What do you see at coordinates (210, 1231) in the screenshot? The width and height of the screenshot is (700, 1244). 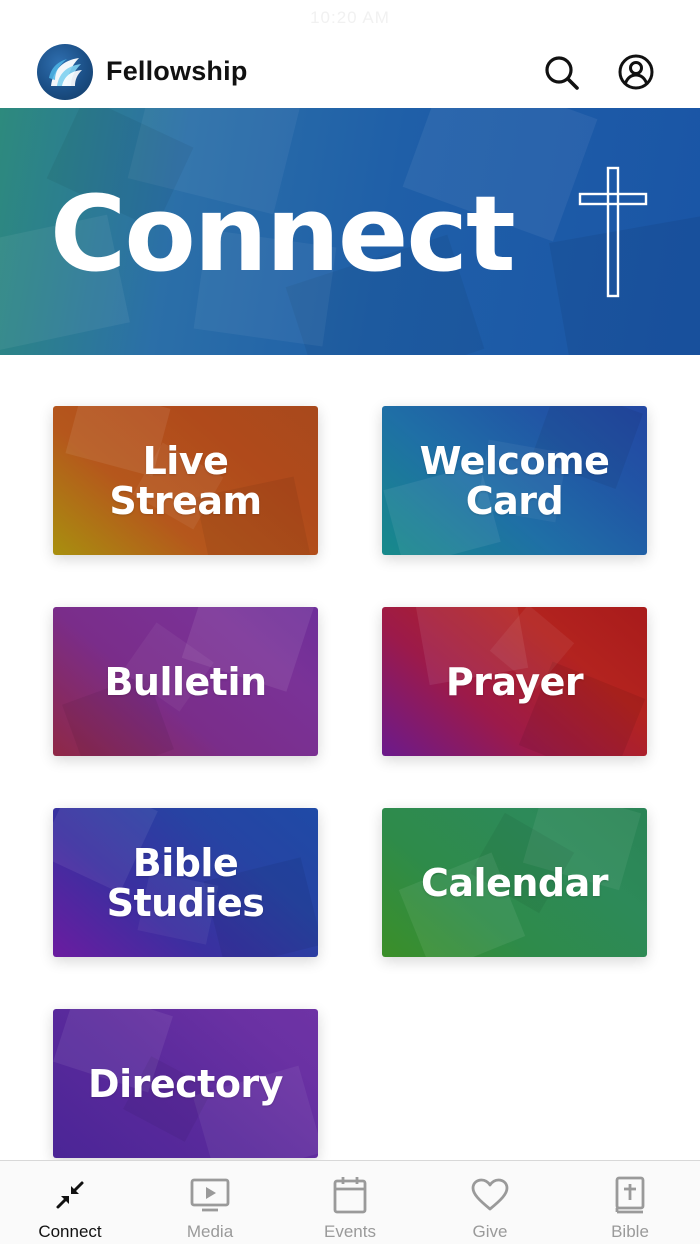 I see `tab-label: Media` at bounding box center [210, 1231].